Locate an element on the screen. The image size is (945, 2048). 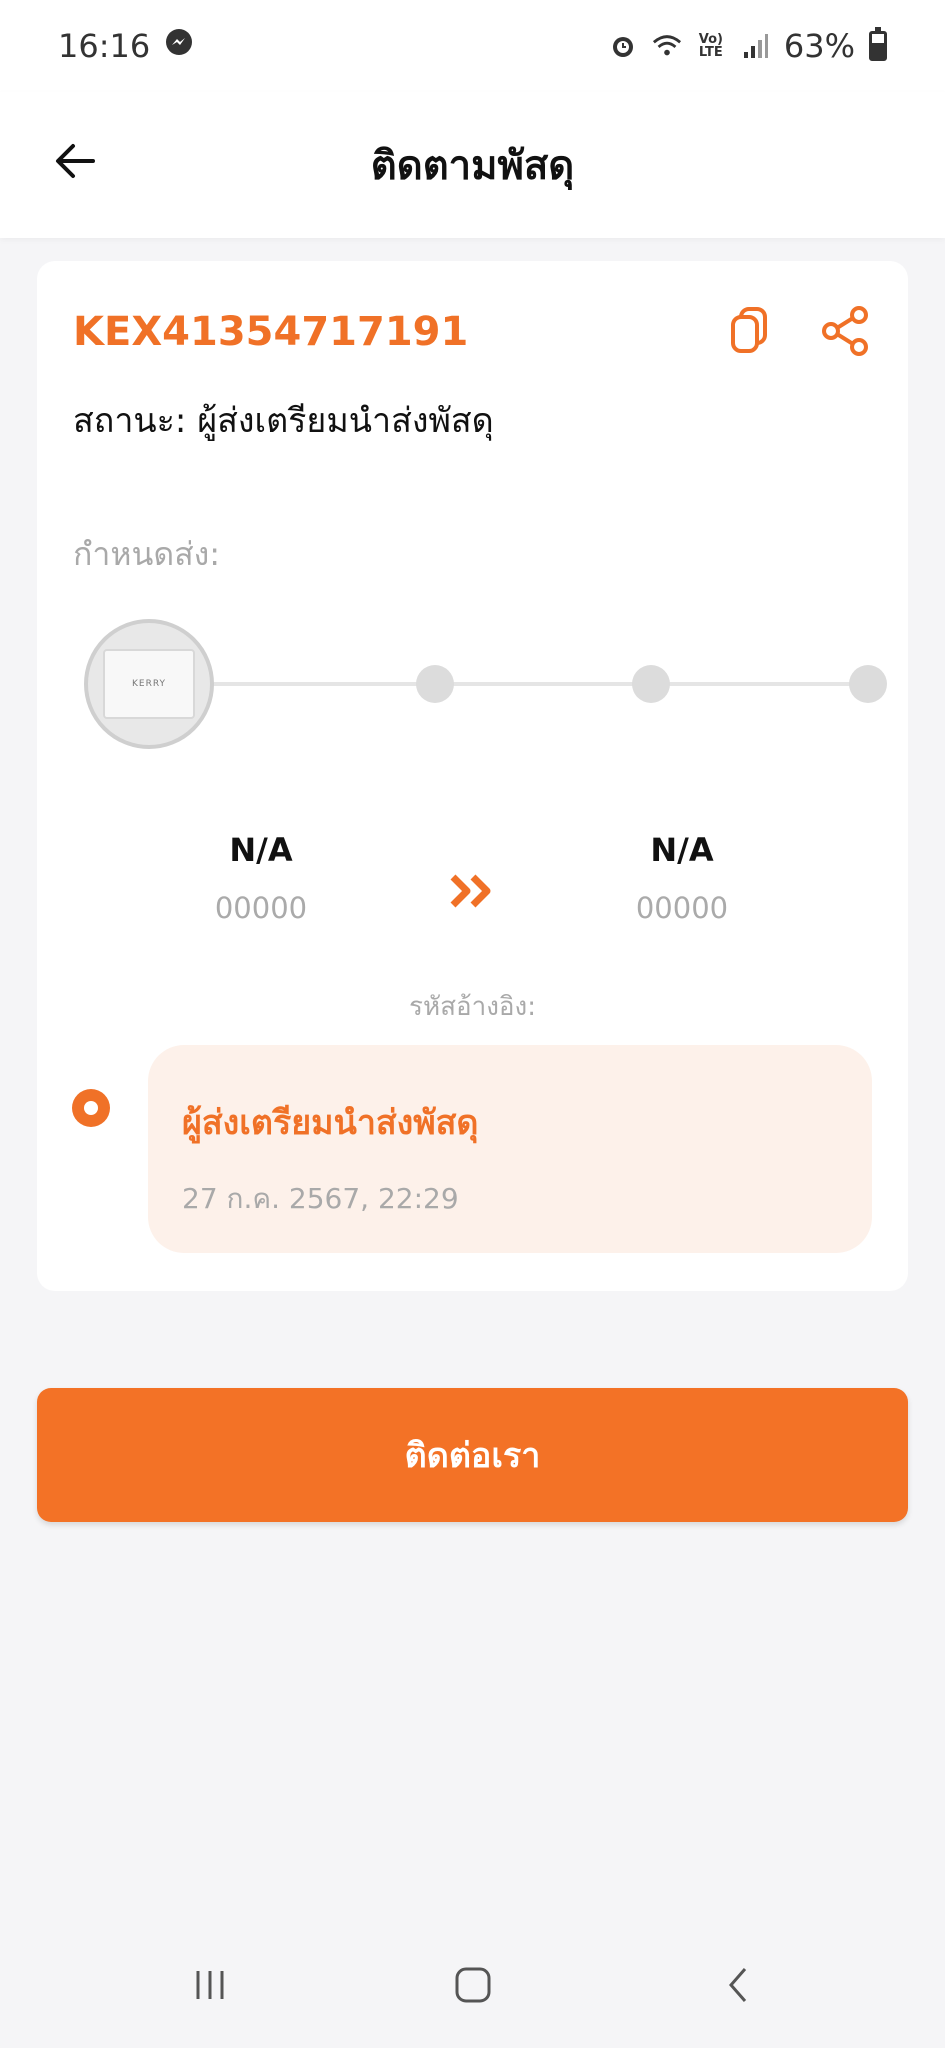
tracking-number: KEX41354717191 is located at coordinates (271, 332).